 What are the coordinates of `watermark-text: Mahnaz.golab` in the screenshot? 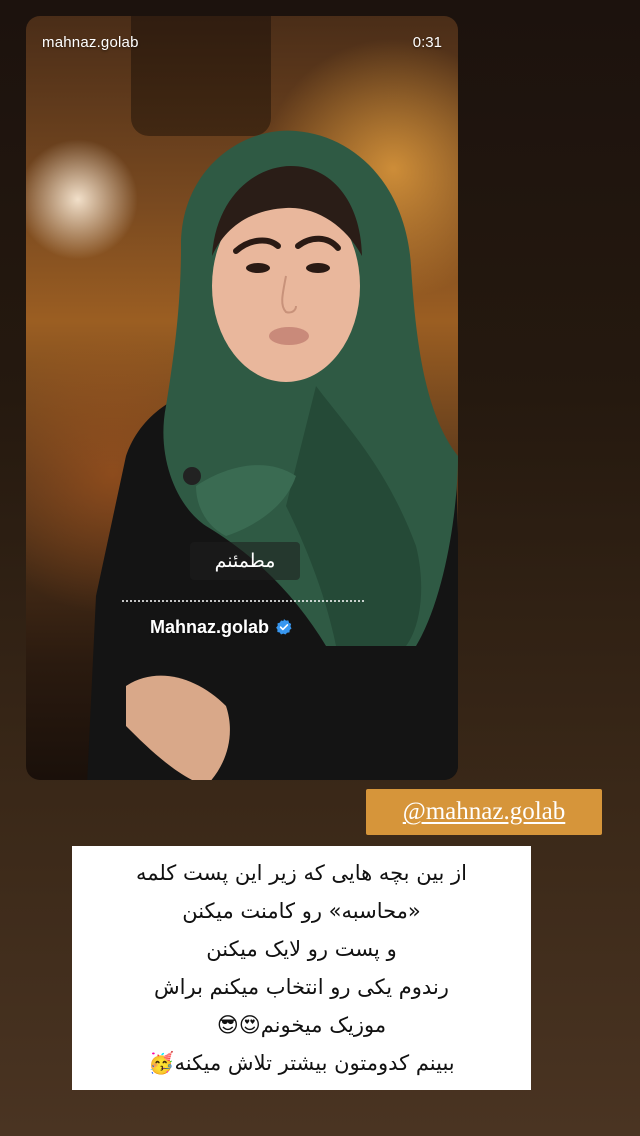 It's located at (210, 626).